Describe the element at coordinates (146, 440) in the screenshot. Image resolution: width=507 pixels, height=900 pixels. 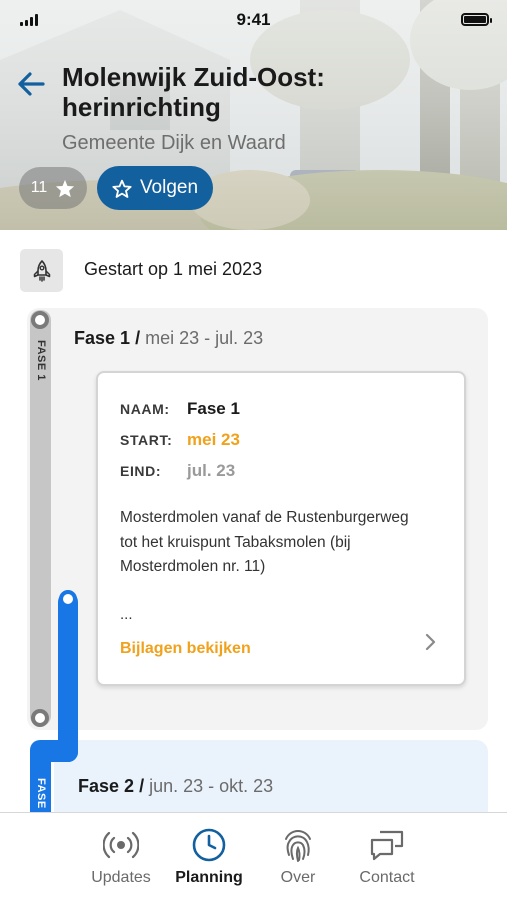
I see `start-label: START:` at that location.